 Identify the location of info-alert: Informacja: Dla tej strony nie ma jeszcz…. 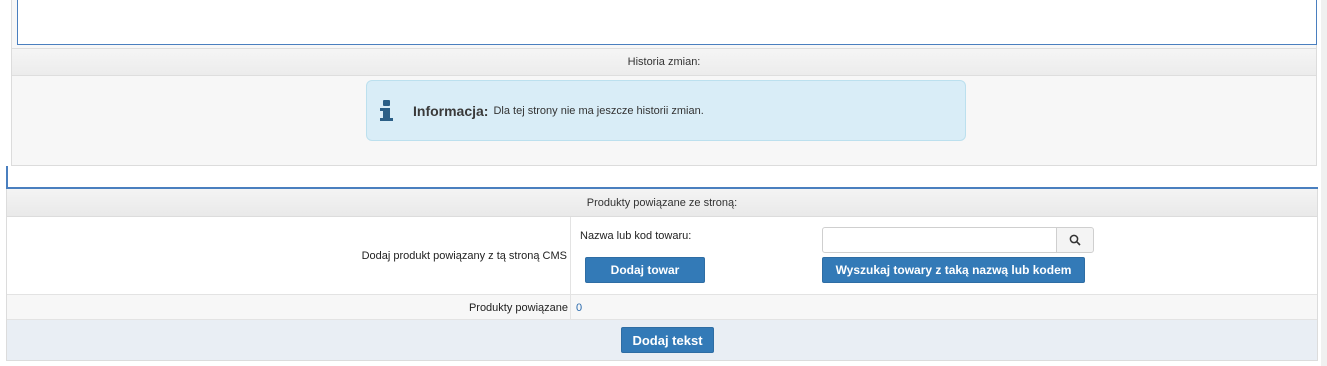
(666, 110).